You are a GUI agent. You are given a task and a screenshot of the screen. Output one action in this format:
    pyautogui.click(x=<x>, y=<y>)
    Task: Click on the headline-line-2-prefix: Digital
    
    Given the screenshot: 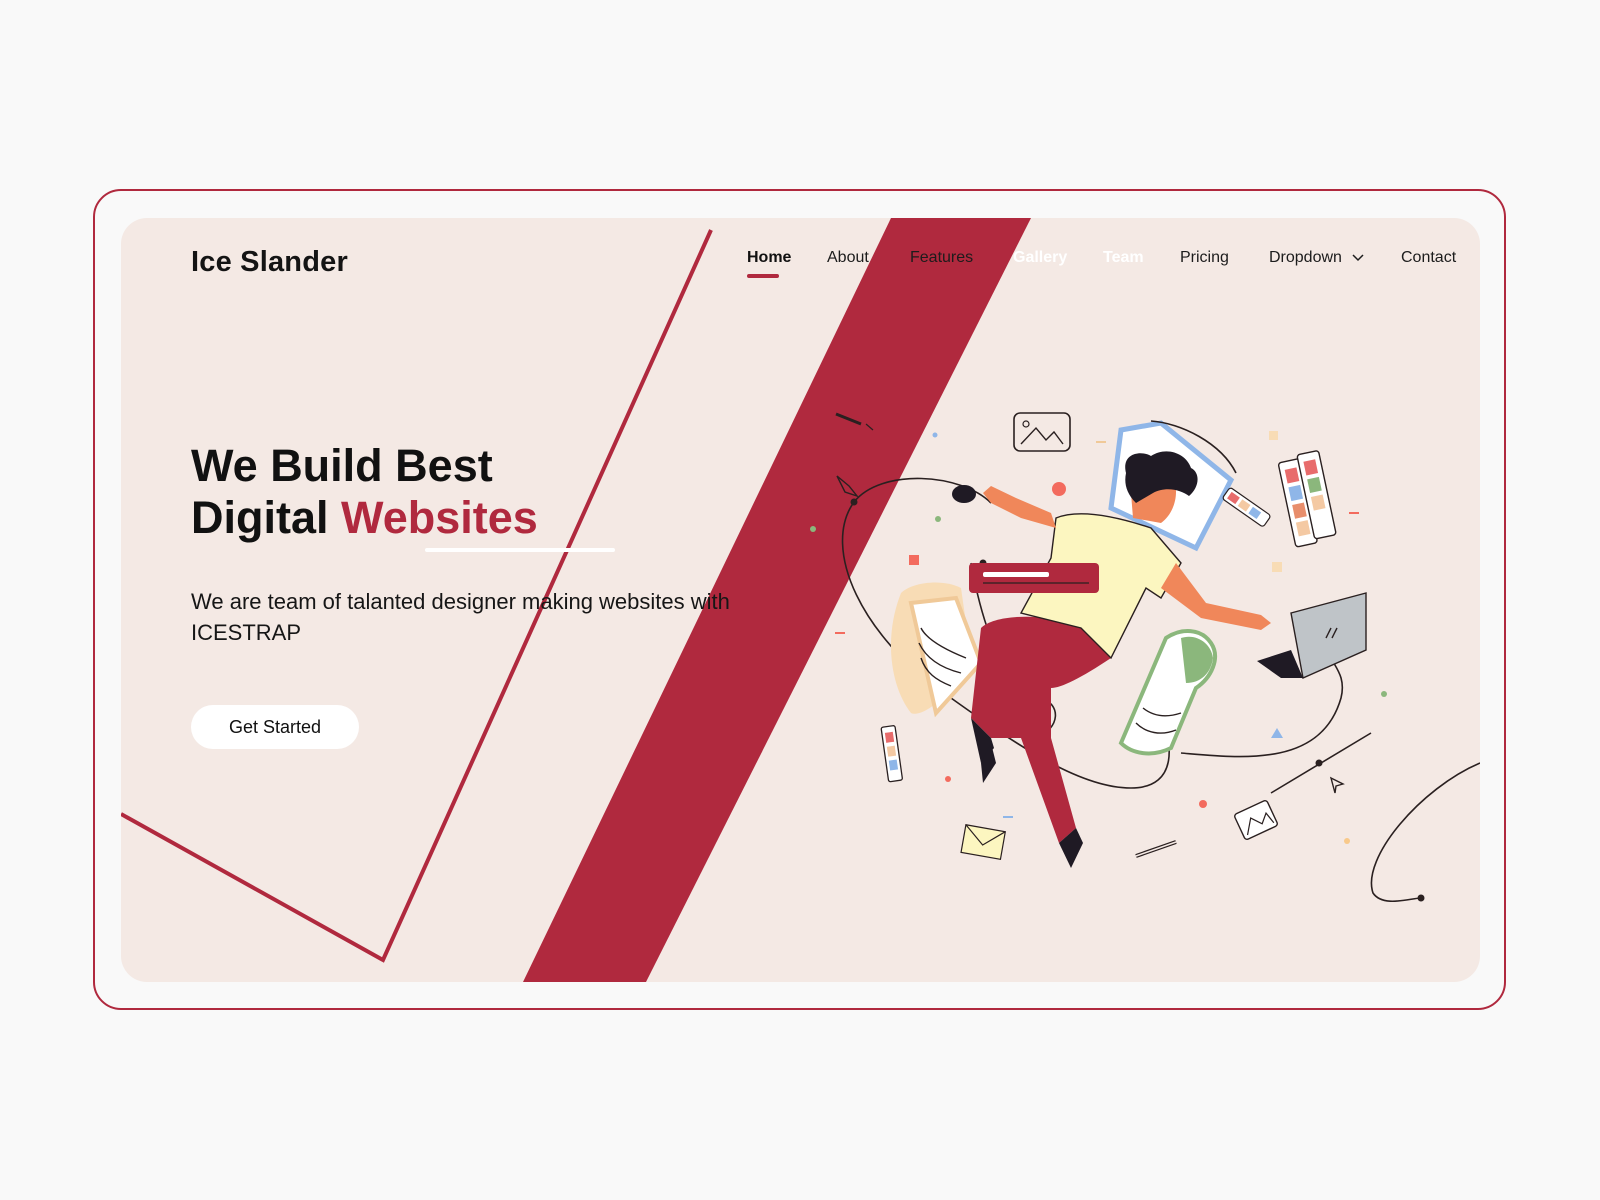 What is the action you would take?
    pyautogui.click(x=260, y=517)
    